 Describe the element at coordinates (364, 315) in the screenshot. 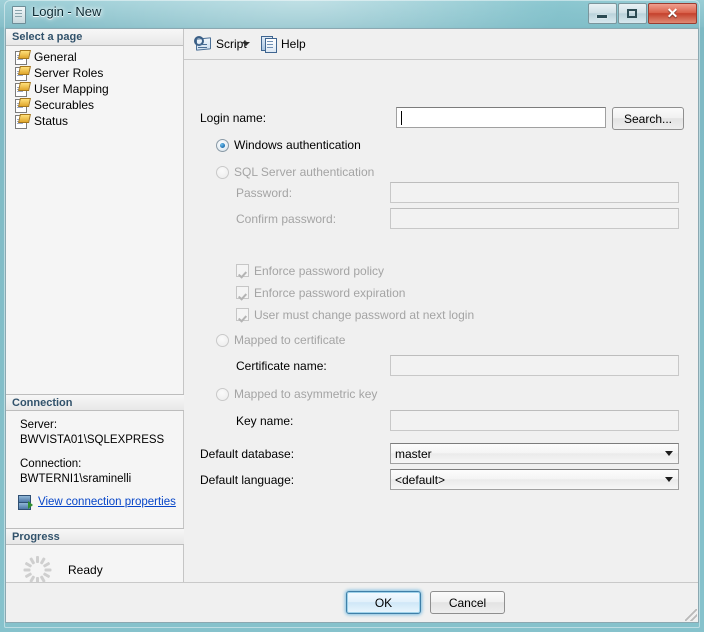

I see `user-must-change-password-label: User must change password at next login` at that location.